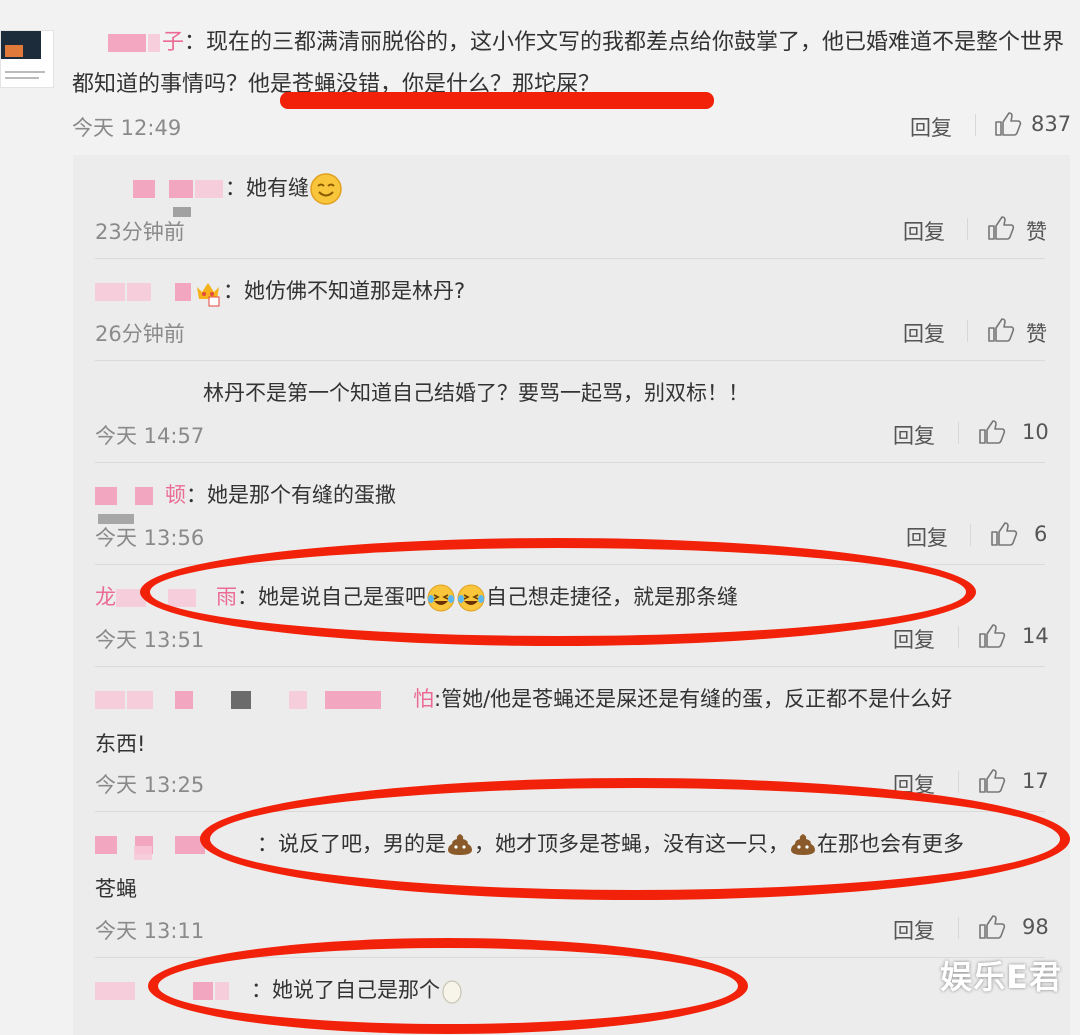 The height and width of the screenshot is (1035, 1080). What do you see at coordinates (1051, 124) in the screenshot?
I see `main-comment-like-count: 837` at bounding box center [1051, 124].